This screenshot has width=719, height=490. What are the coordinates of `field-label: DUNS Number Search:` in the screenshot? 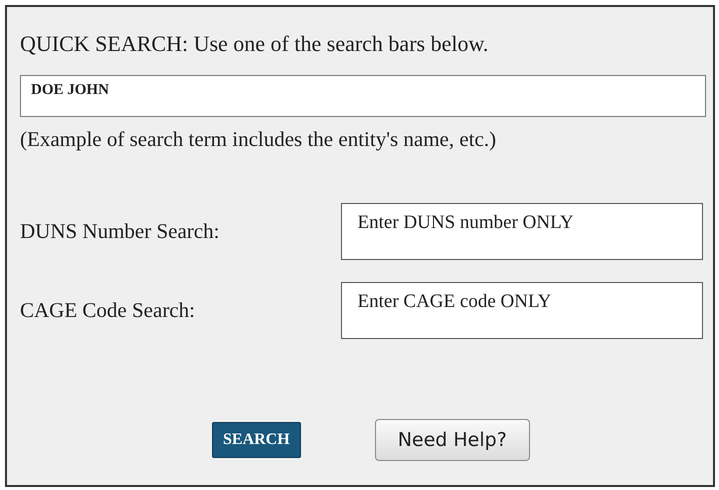 It's located at (120, 231).